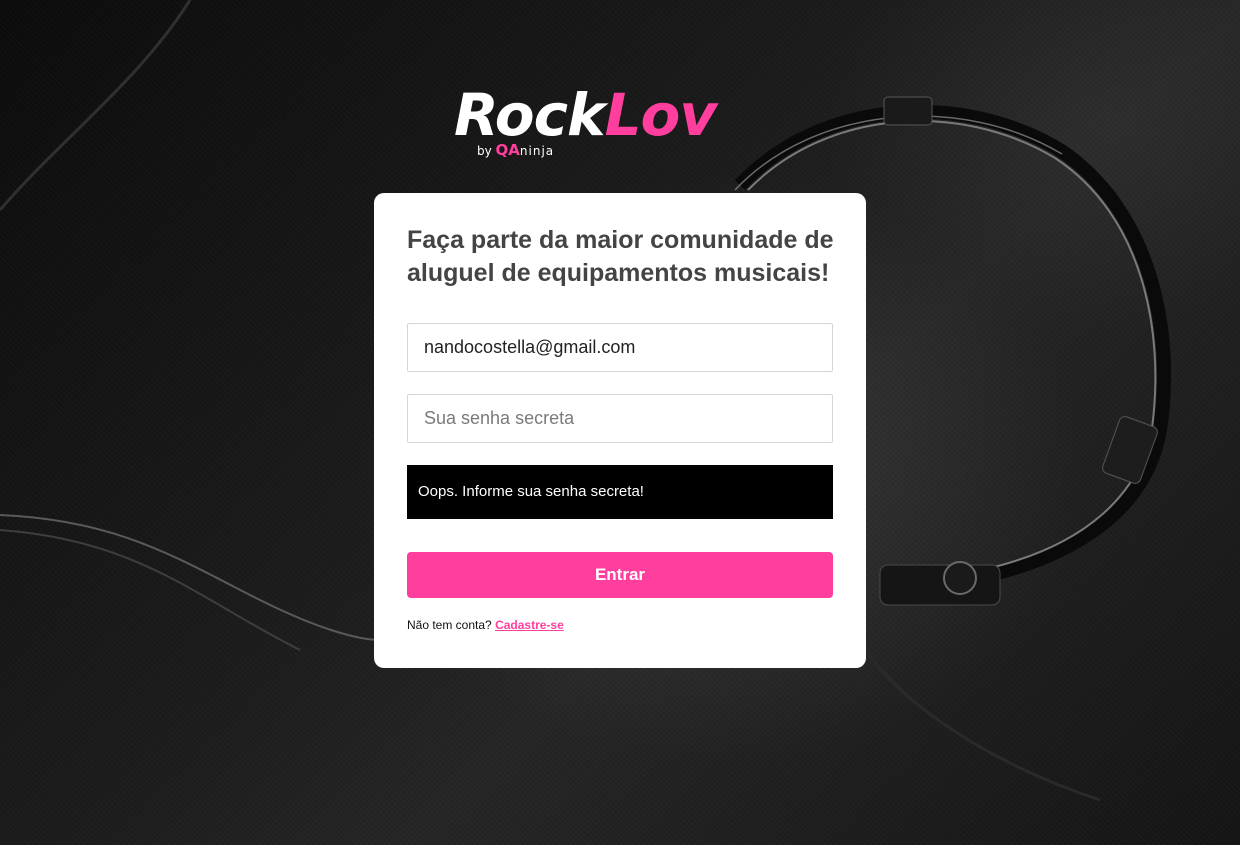  I want to click on logo-rock-text: Rock, so click(530, 115).